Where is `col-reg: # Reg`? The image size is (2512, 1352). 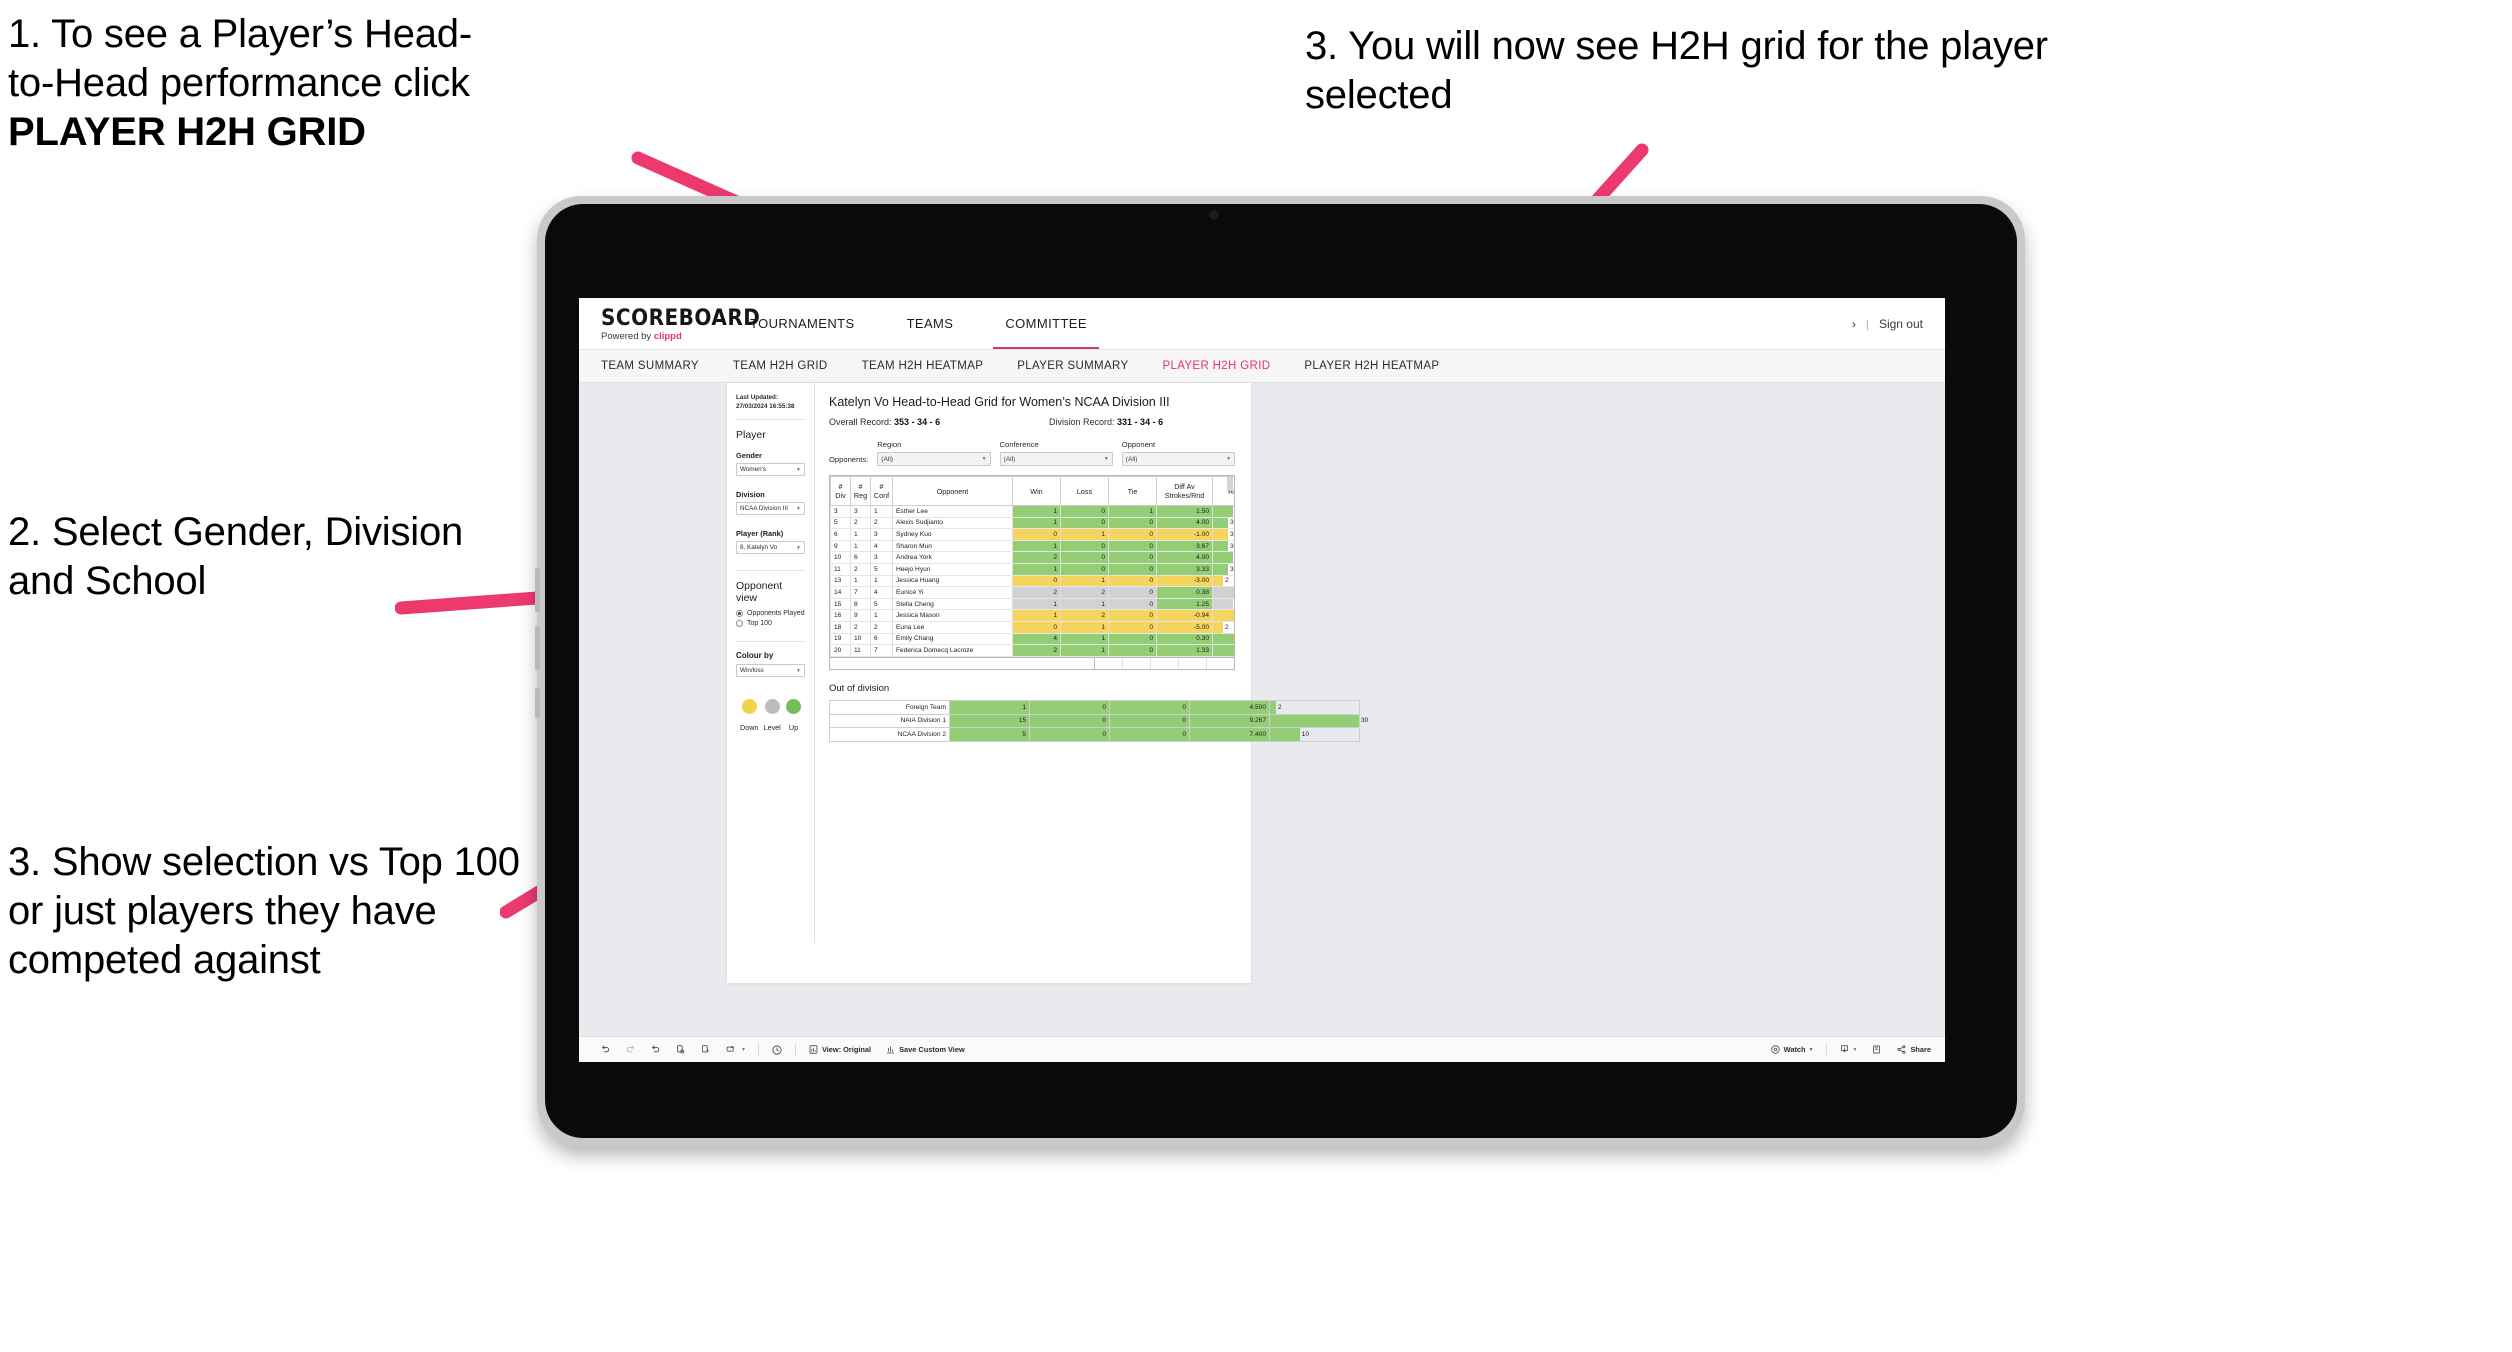 col-reg: # Reg is located at coordinates (860, 491).